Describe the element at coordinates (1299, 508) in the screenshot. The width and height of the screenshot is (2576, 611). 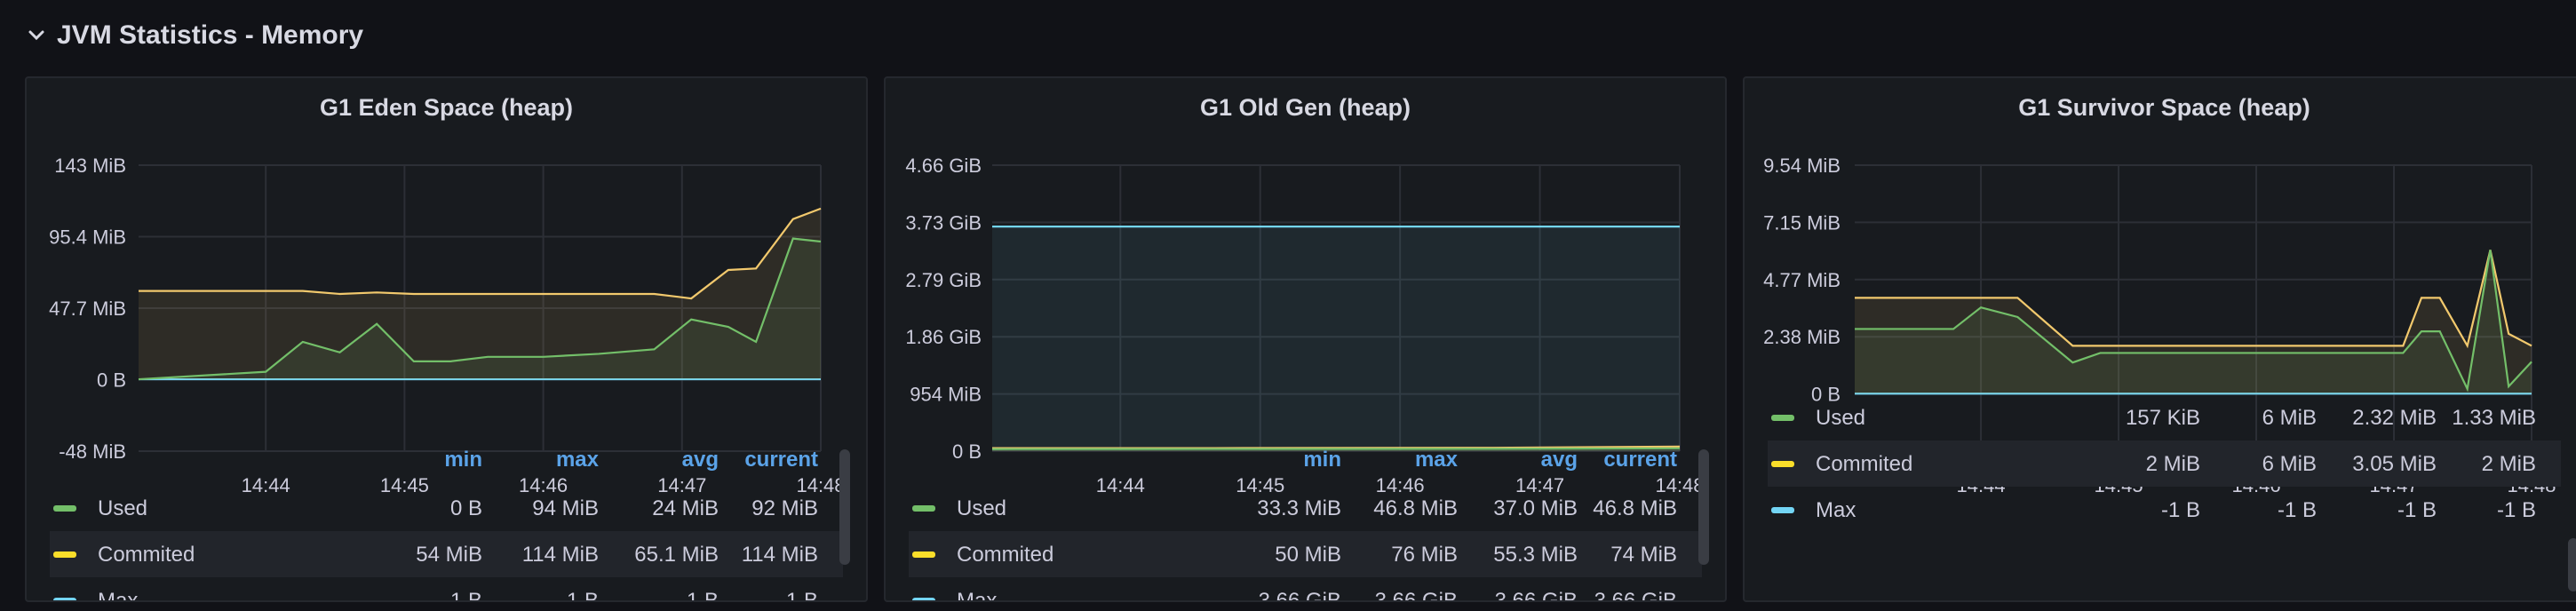
I see `legend-min: 33.3 MiB` at that location.